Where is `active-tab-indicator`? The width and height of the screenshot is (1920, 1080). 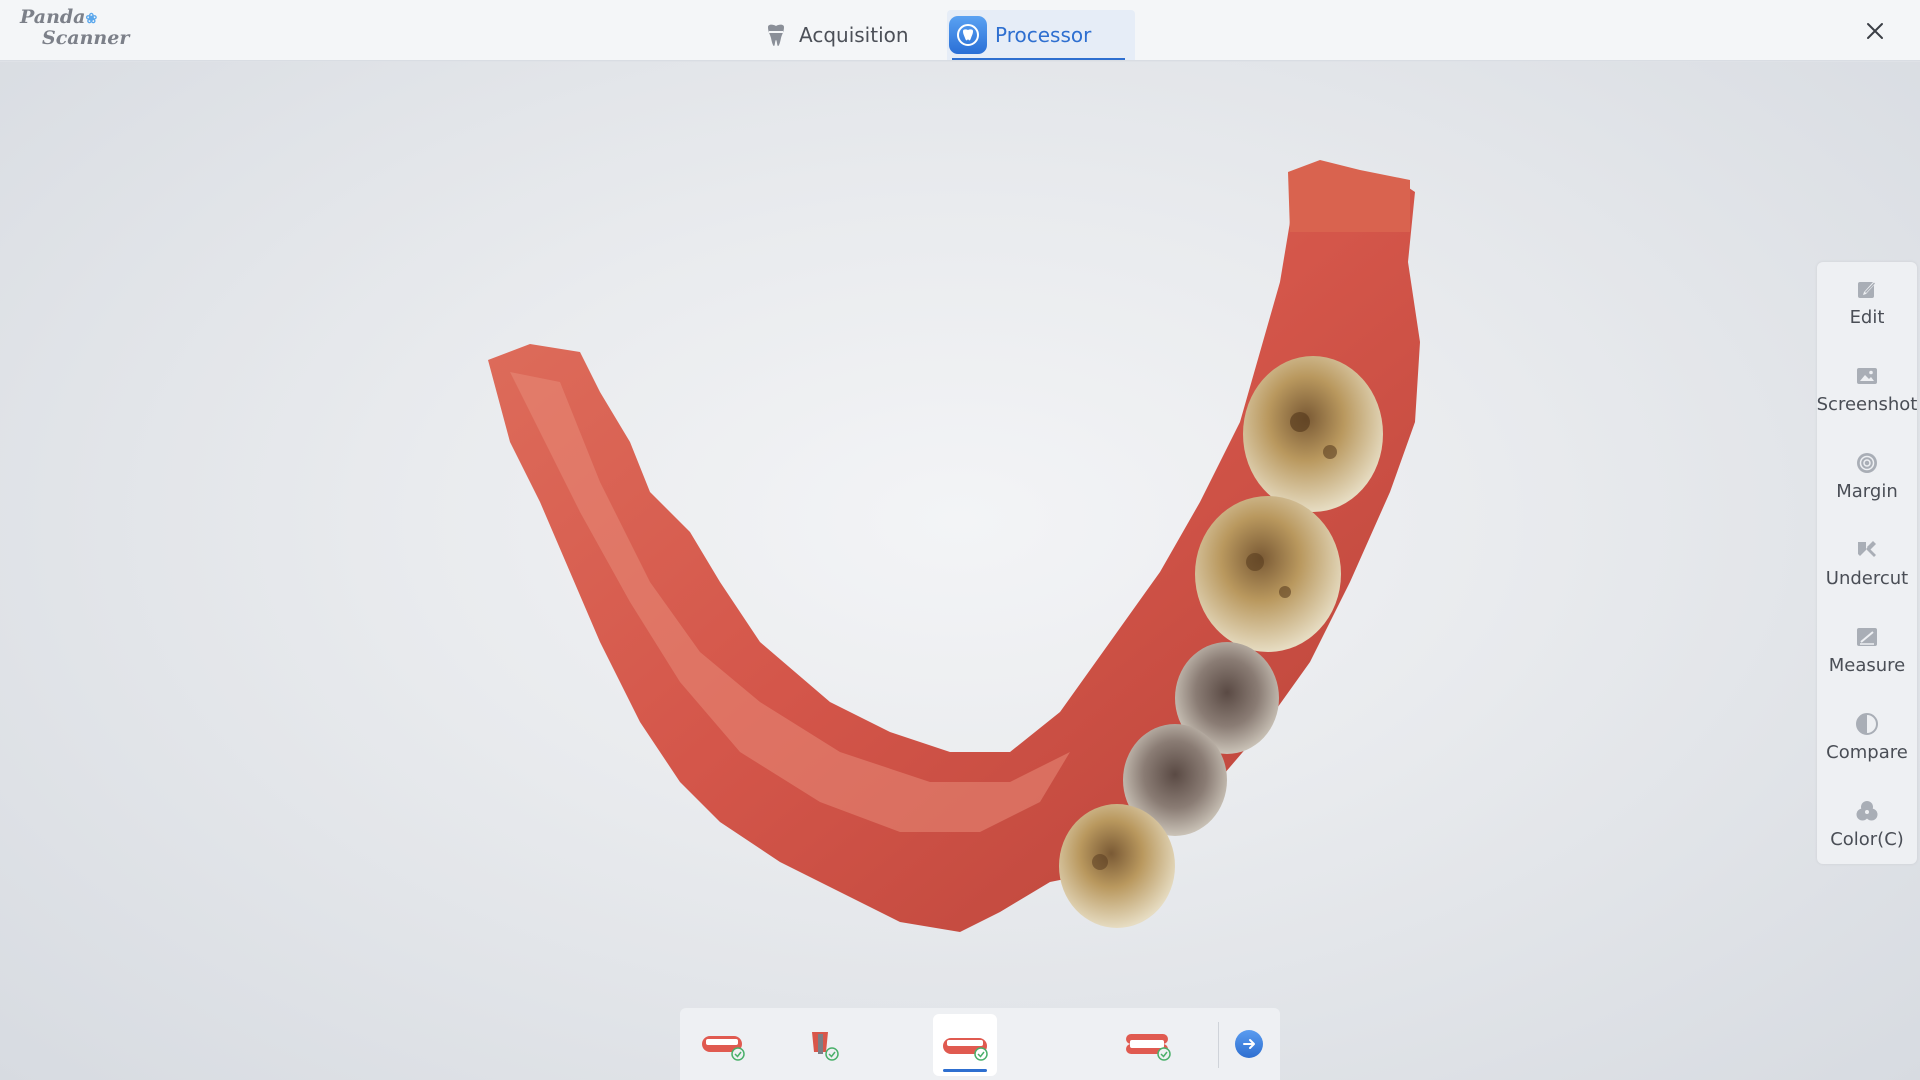 active-tab-indicator is located at coordinates (1038, 59).